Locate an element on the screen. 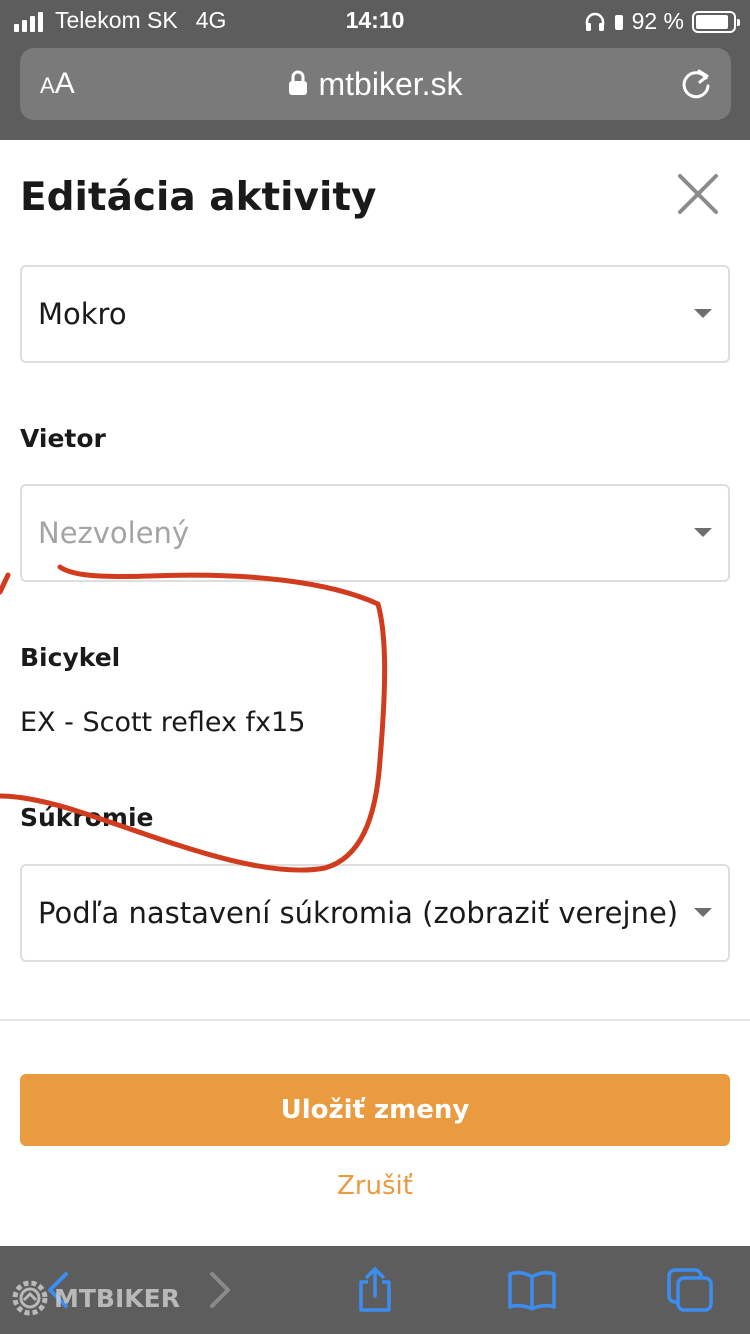  url-display: mtbiker.sk is located at coordinates (375, 84).